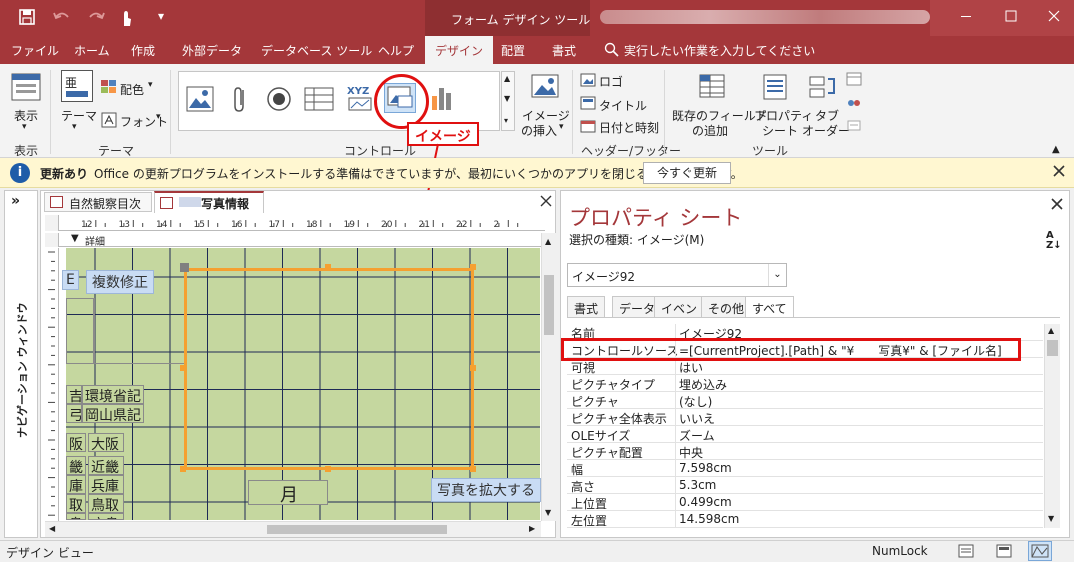  Describe the element at coordinates (98, 202) in the screenshot. I see `doc-tab-nature-index: 自然観察目次` at that location.